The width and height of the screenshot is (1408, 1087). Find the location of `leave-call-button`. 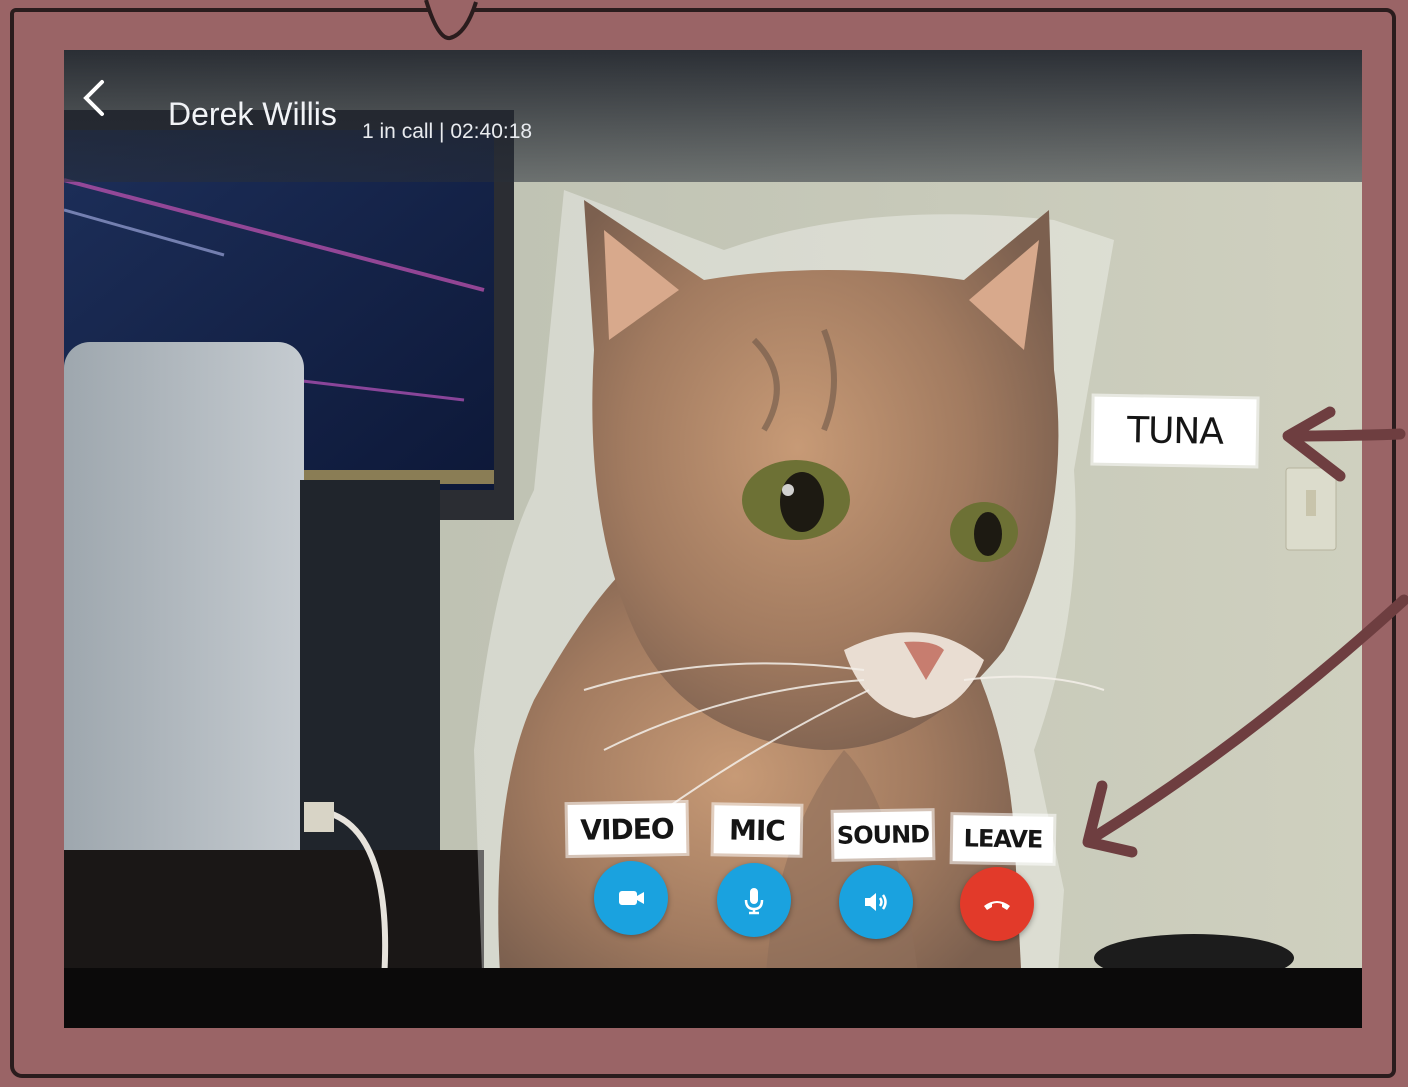

leave-call-button is located at coordinates (997, 904).